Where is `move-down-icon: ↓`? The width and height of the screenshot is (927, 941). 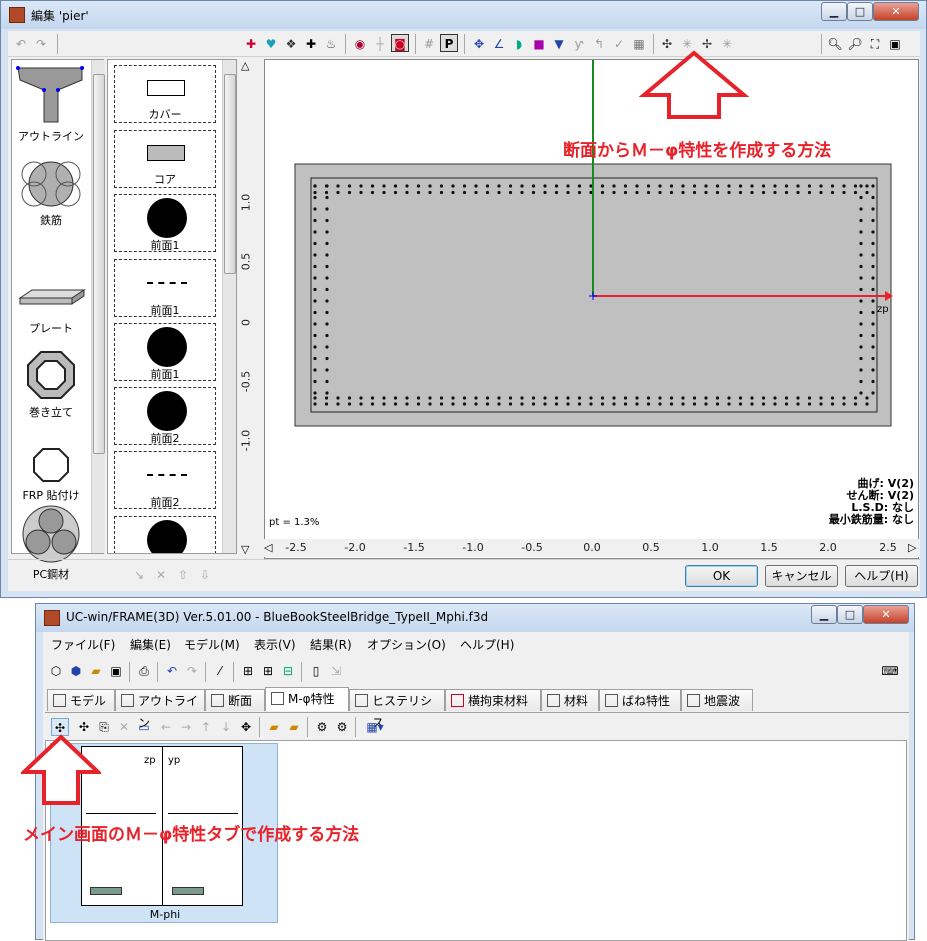 move-down-icon: ↓ is located at coordinates (226, 727).